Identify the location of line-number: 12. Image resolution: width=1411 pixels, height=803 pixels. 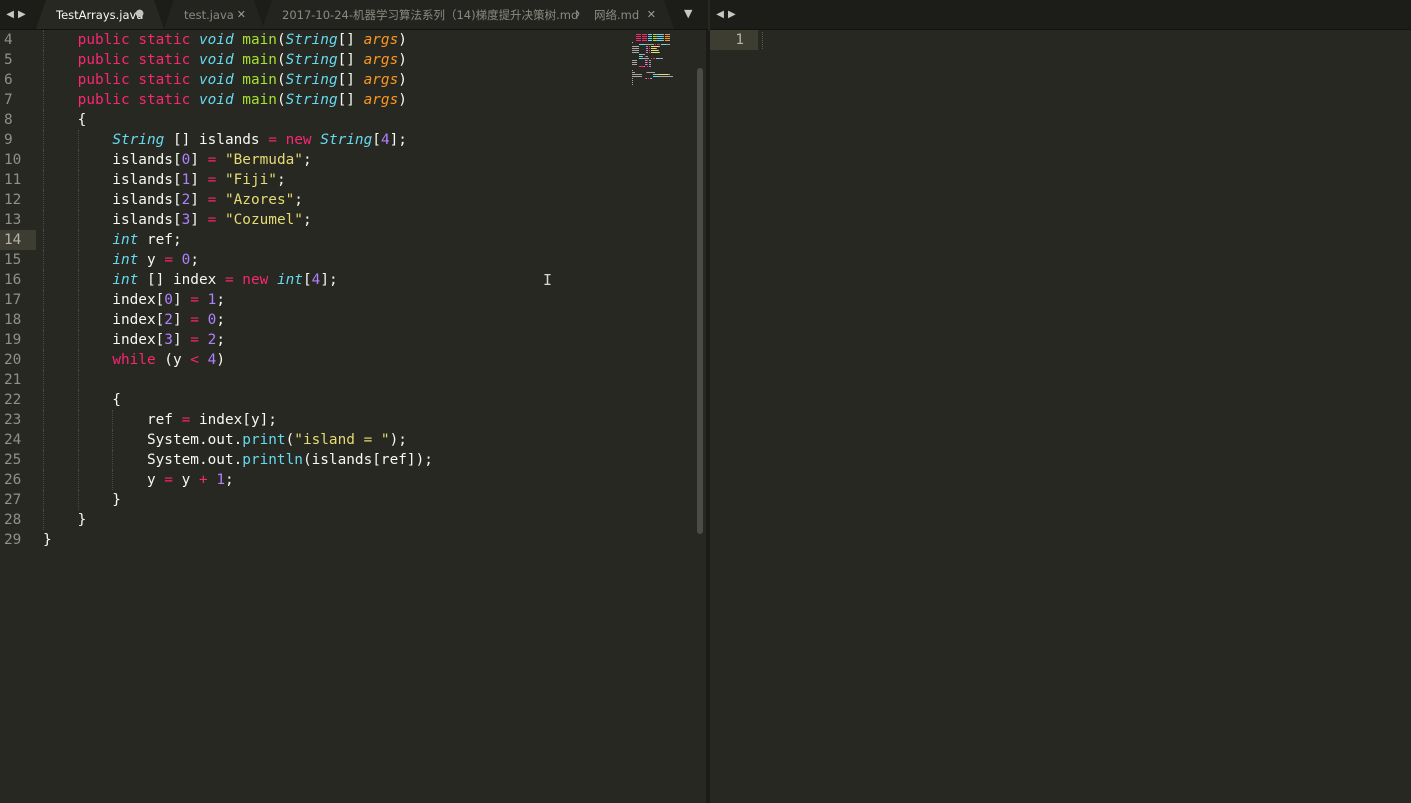
(13, 200).